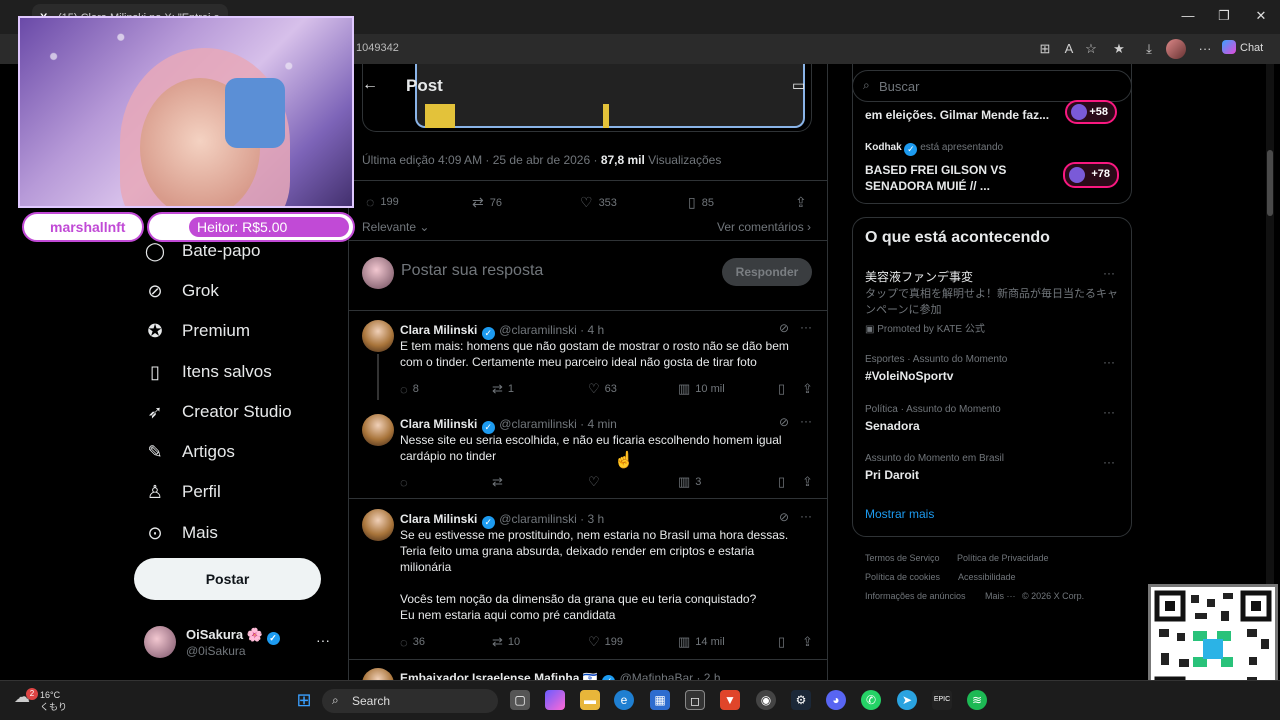 The height and width of the screenshot is (720, 1280). I want to click on like-action: ♡ 63, so click(633, 389).